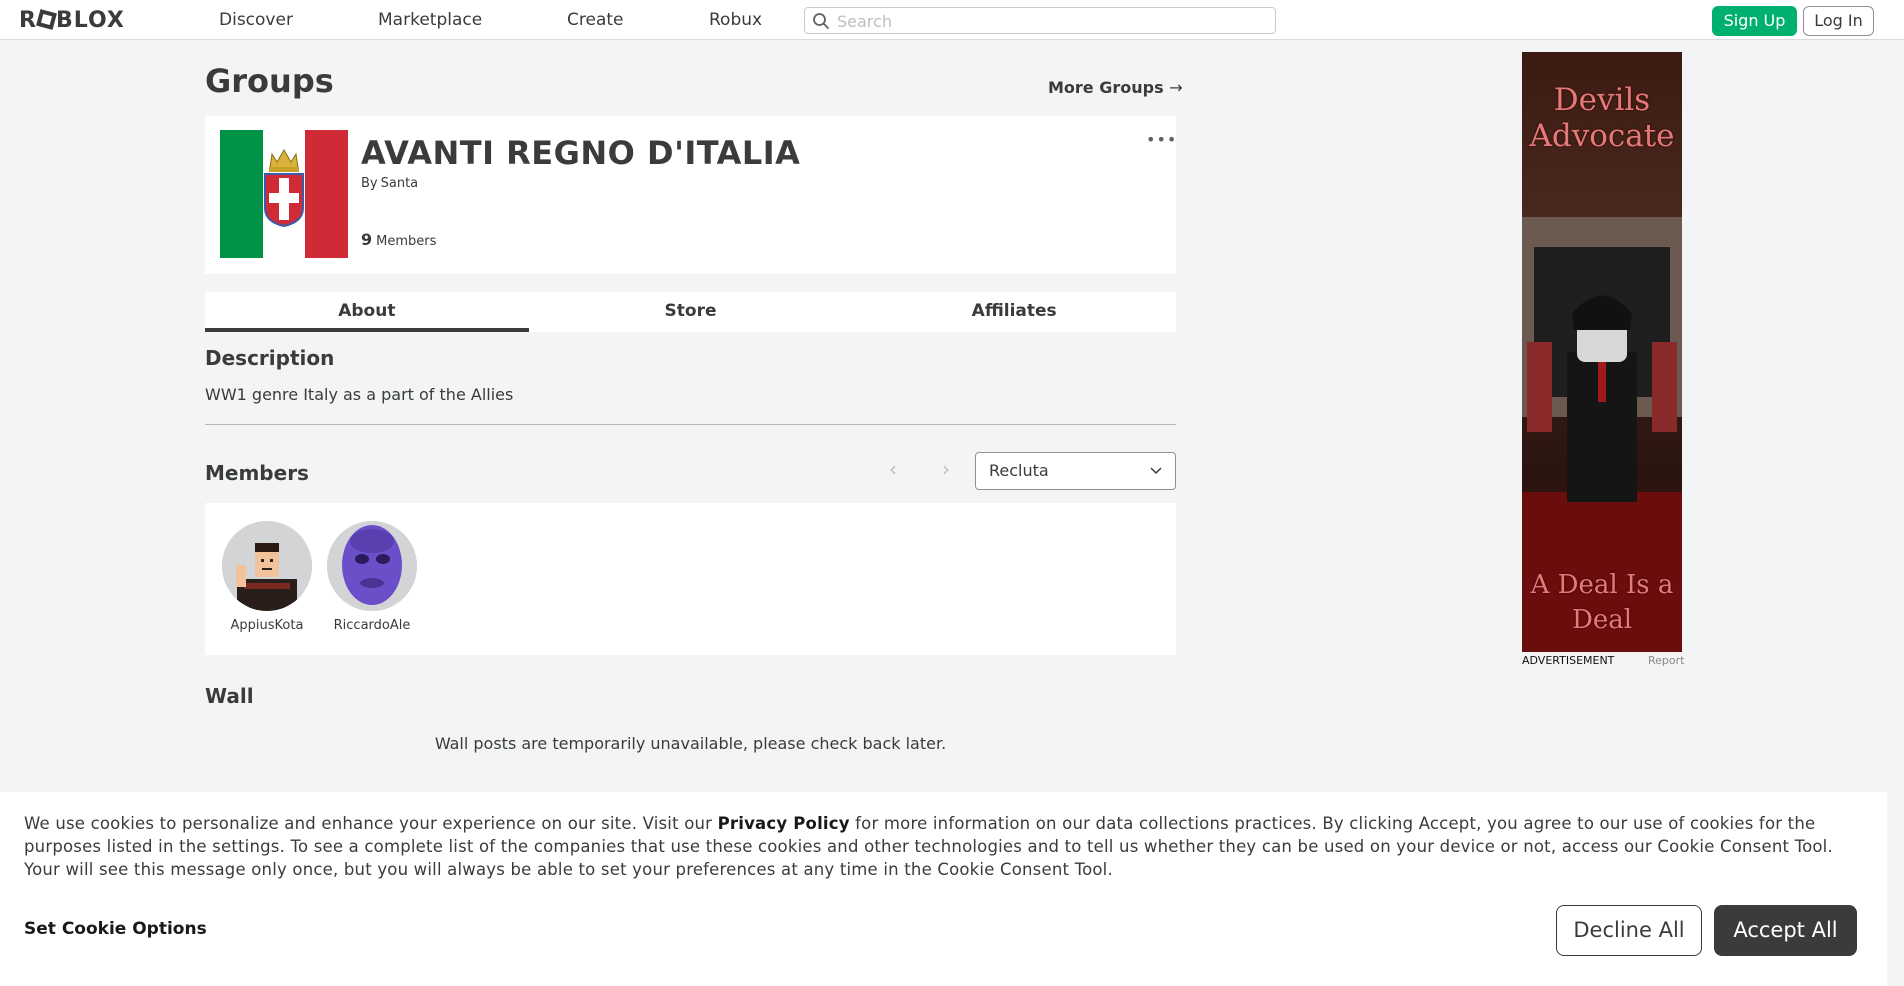 This screenshot has height=986, width=1904. I want to click on divider, so click(690, 424).